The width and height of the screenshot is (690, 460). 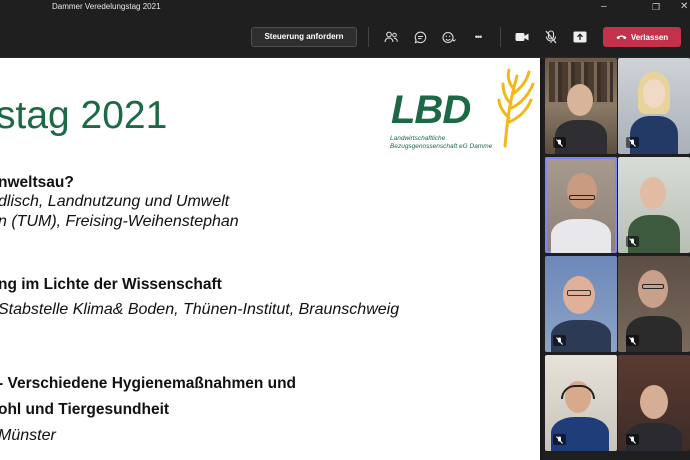 What do you see at coordinates (115, 201) in the screenshot?
I see `agenda-text: dlisch, Landnutzung und Umwelt` at bounding box center [115, 201].